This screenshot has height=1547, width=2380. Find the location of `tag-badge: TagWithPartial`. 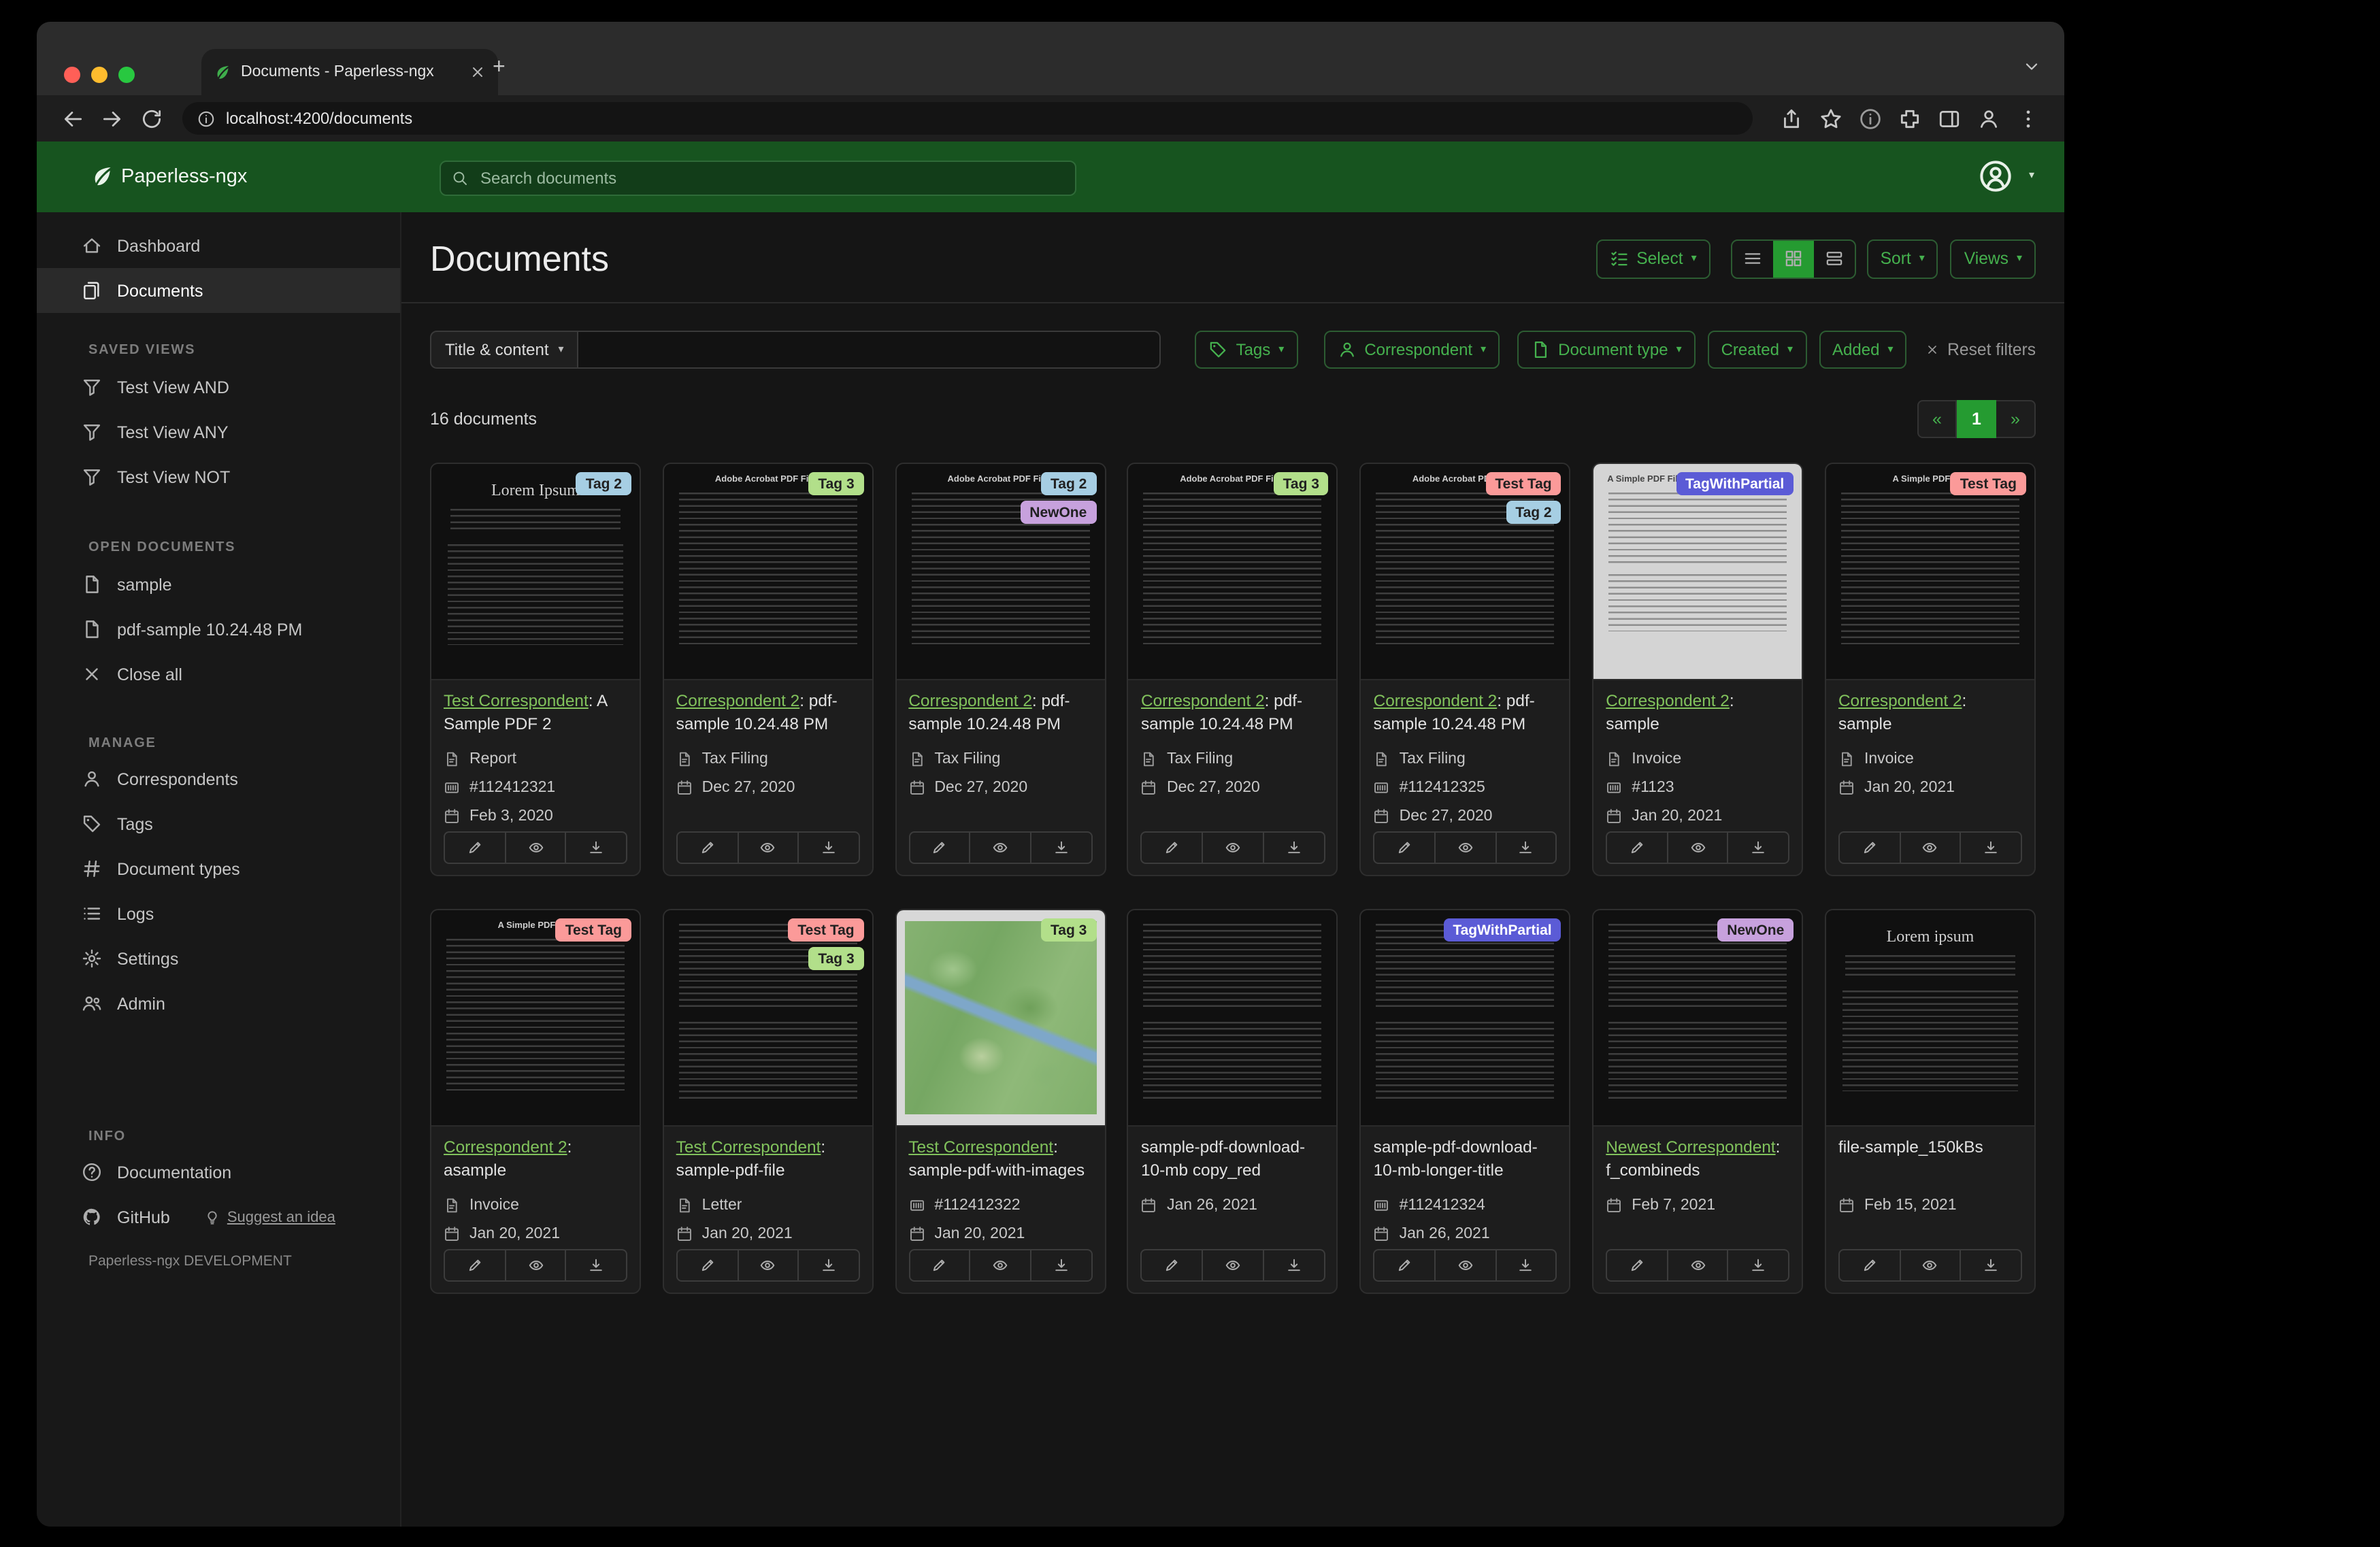

tag-badge: TagWithPartial is located at coordinates (1735, 484).